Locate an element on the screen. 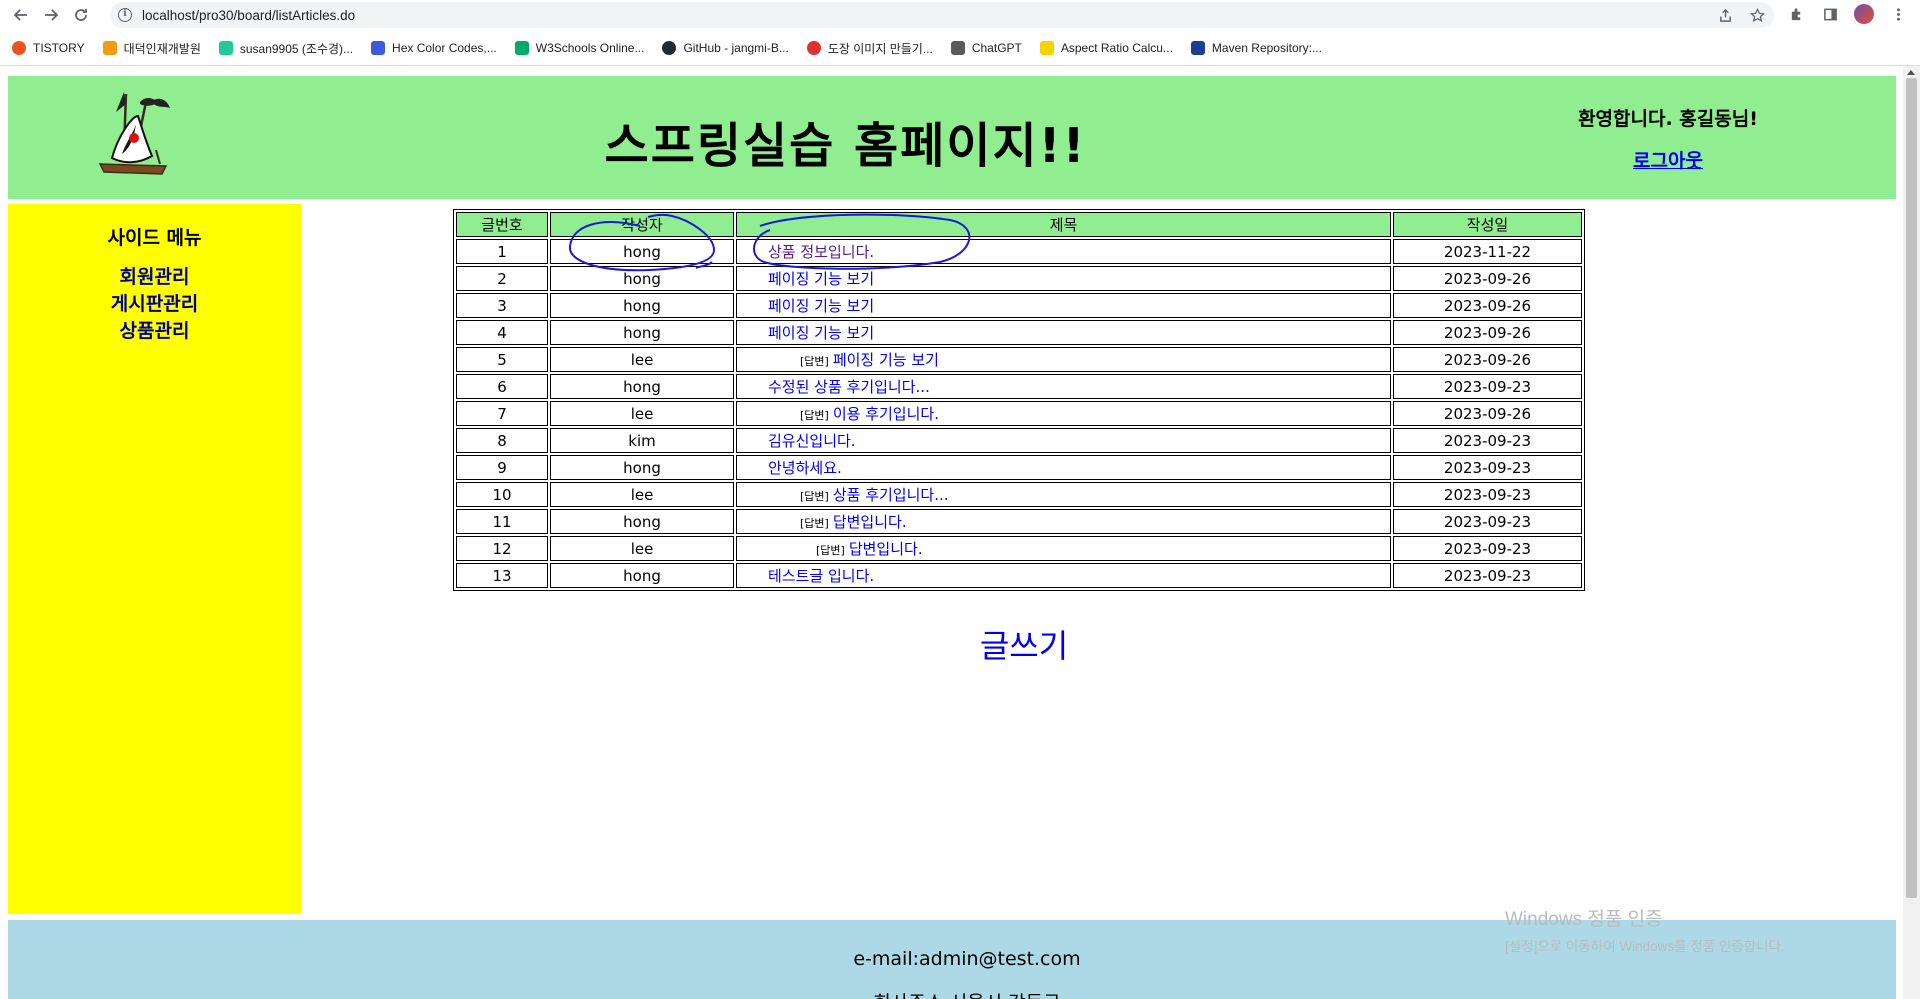 Image resolution: width=1920 pixels, height=999 pixels. table-row: 6 hong 수정된 상품 후기입니다... 2023-09-23 is located at coordinates (1019, 386).